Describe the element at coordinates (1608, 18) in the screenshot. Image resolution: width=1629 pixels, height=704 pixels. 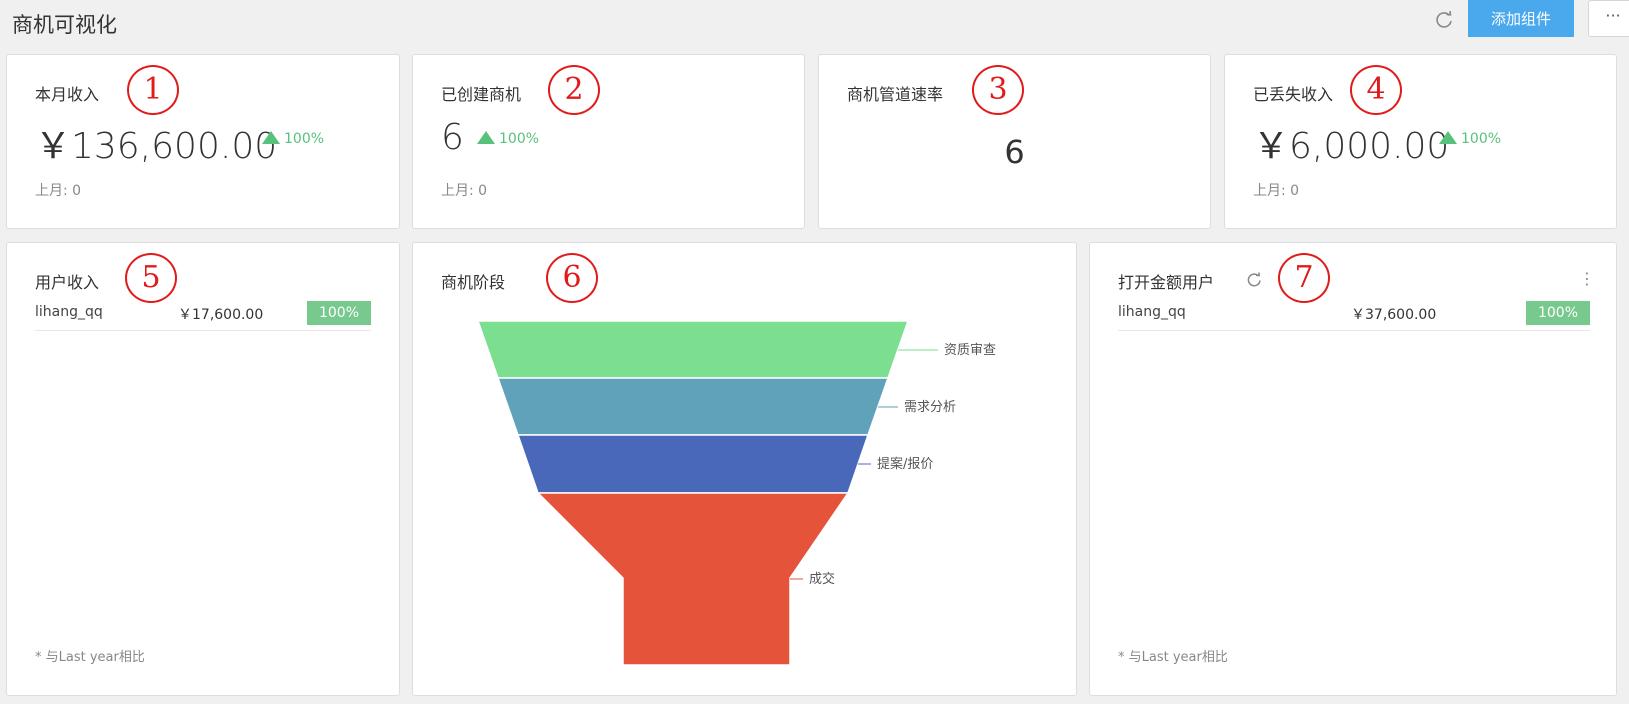
I see `more-options-button: ···` at that location.